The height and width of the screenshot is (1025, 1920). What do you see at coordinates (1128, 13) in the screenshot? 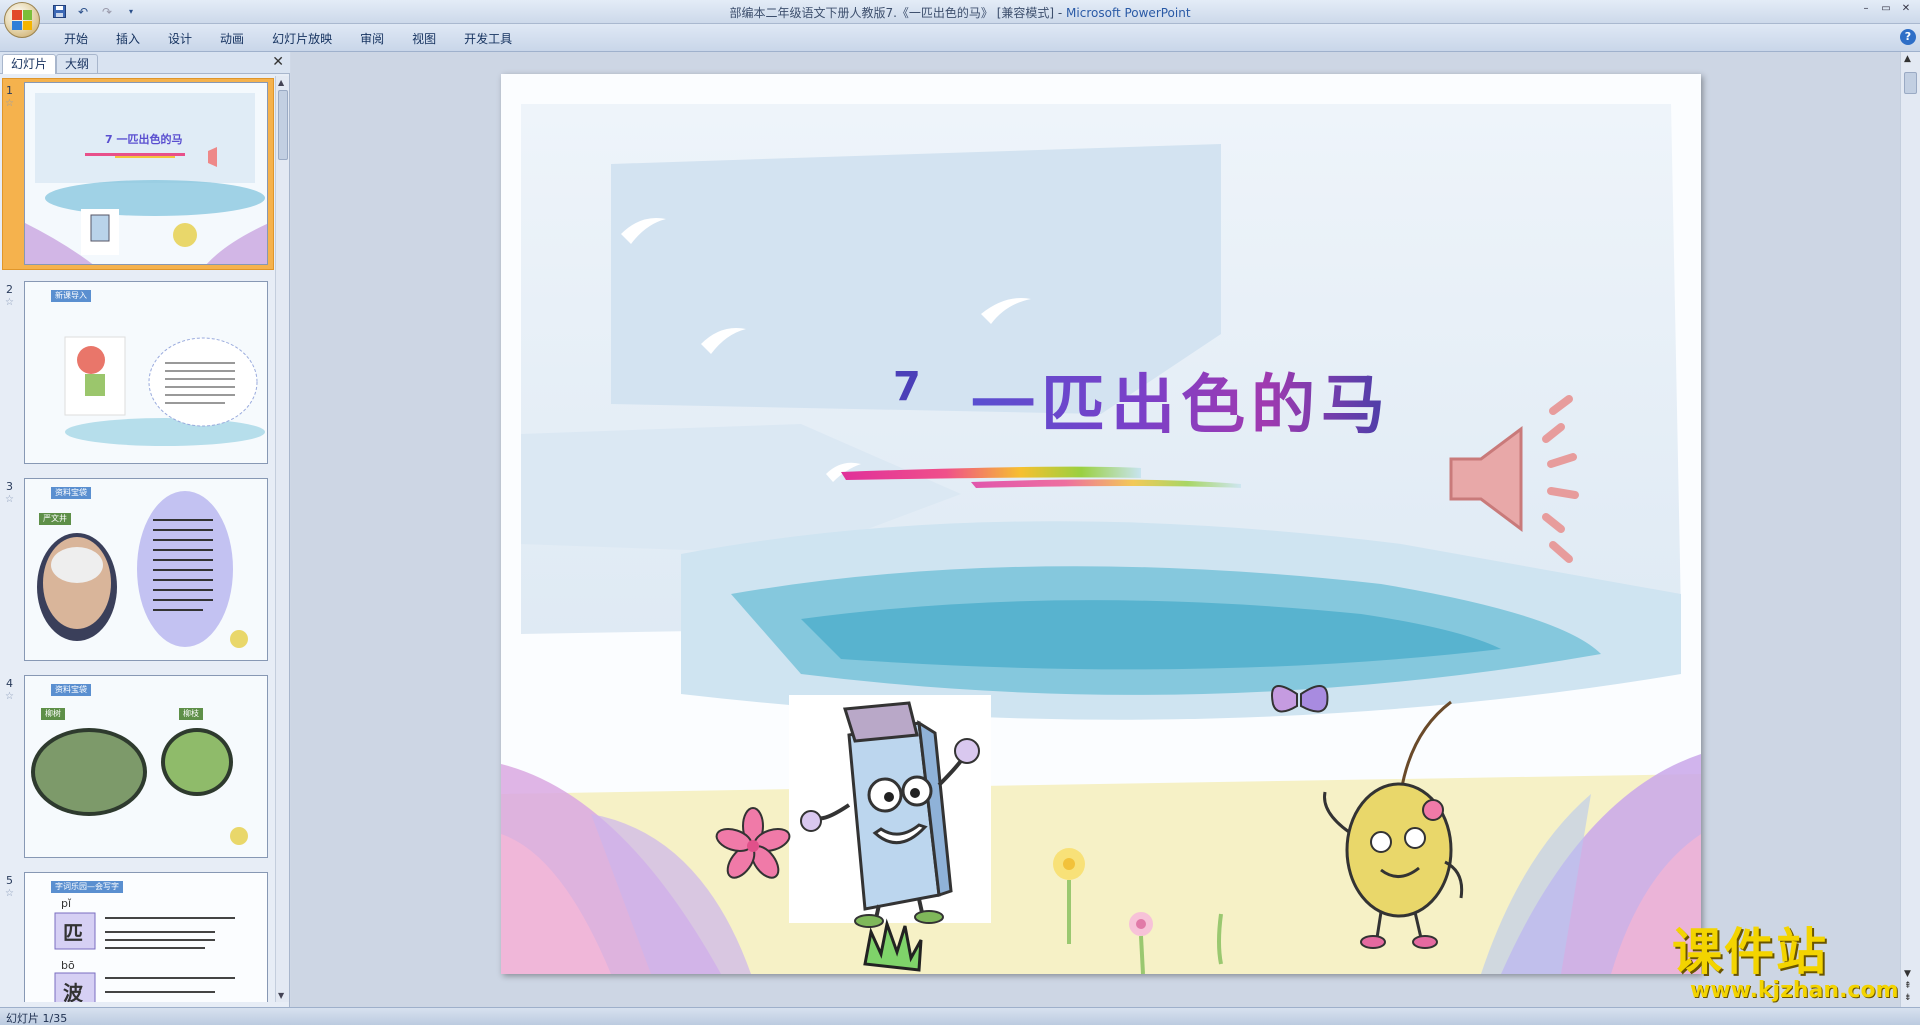
I see `app-name: Microsoft PowerPoint` at bounding box center [1128, 13].